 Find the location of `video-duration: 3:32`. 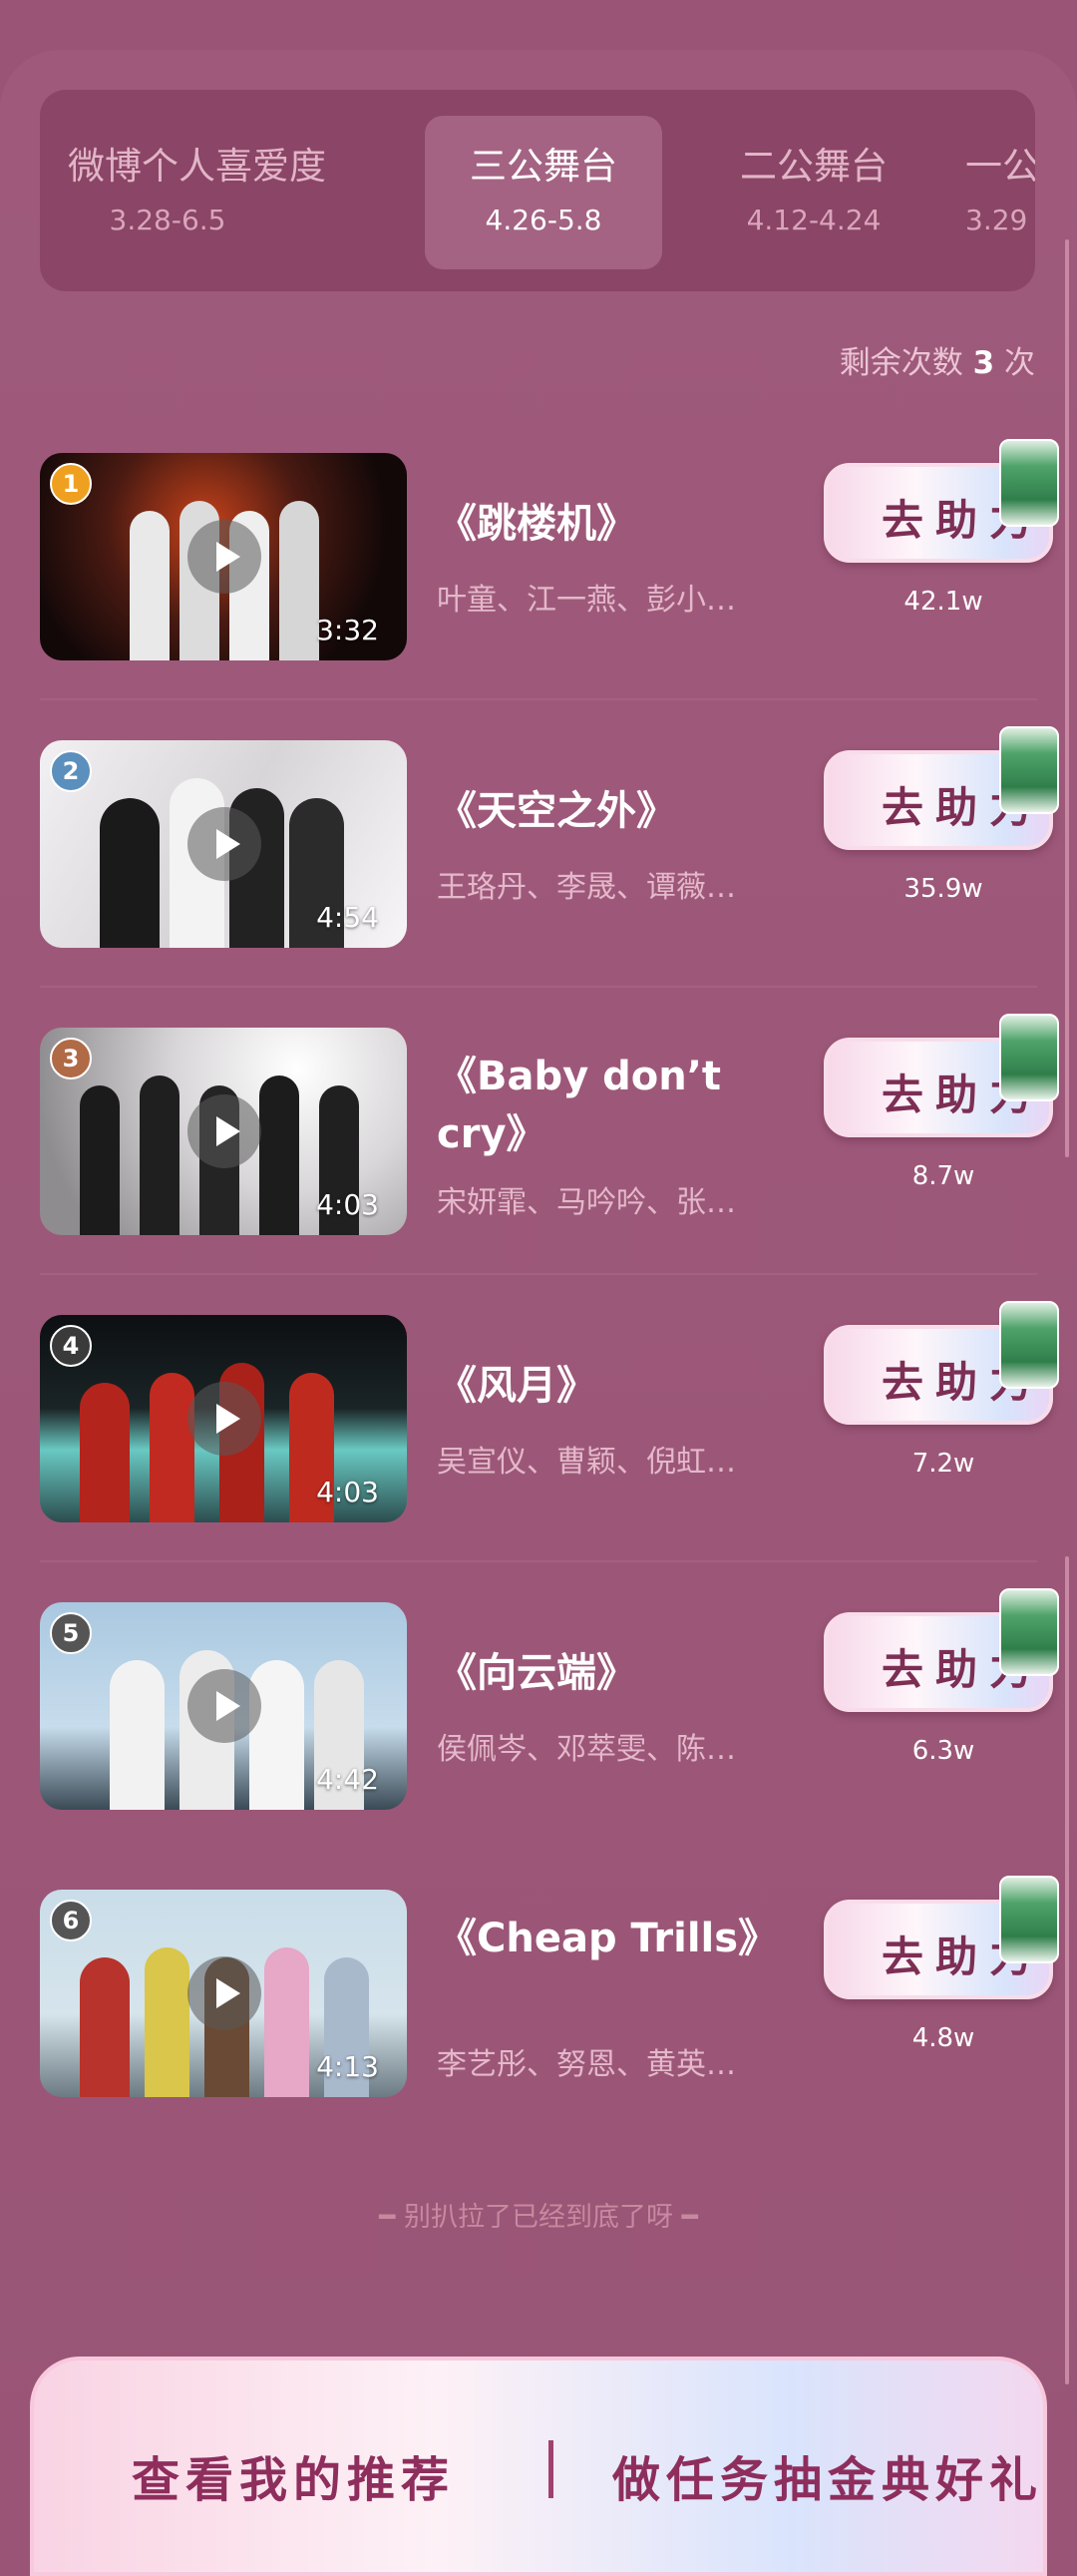

video-duration: 3:32 is located at coordinates (347, 630).